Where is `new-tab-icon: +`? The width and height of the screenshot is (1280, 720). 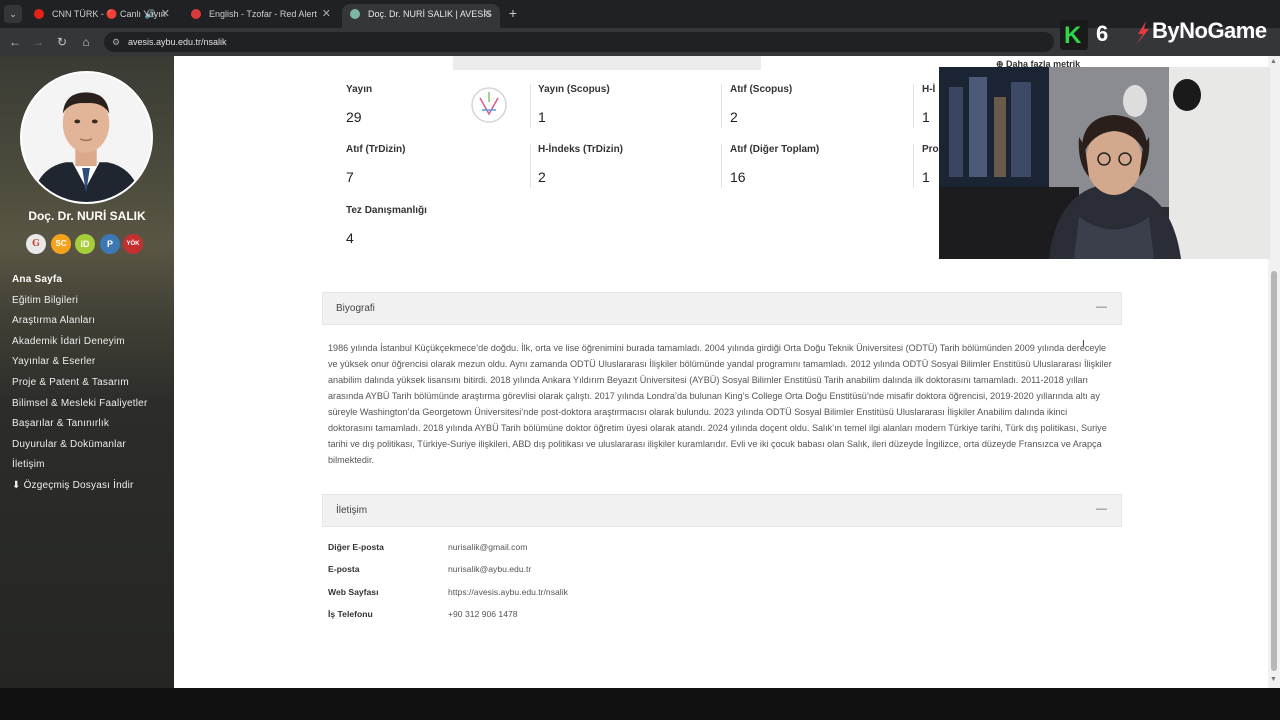 new-tab-icon: + is located at coordinates (513, 13).